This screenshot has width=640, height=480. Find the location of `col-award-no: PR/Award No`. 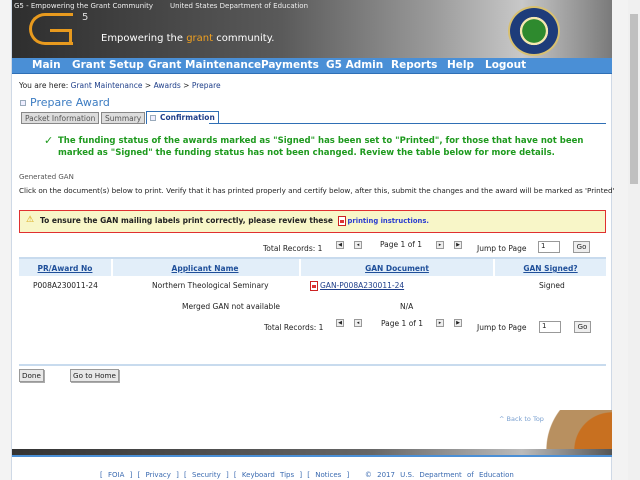

col-award-no: PR/Award No is located at coordinates (65, 268).